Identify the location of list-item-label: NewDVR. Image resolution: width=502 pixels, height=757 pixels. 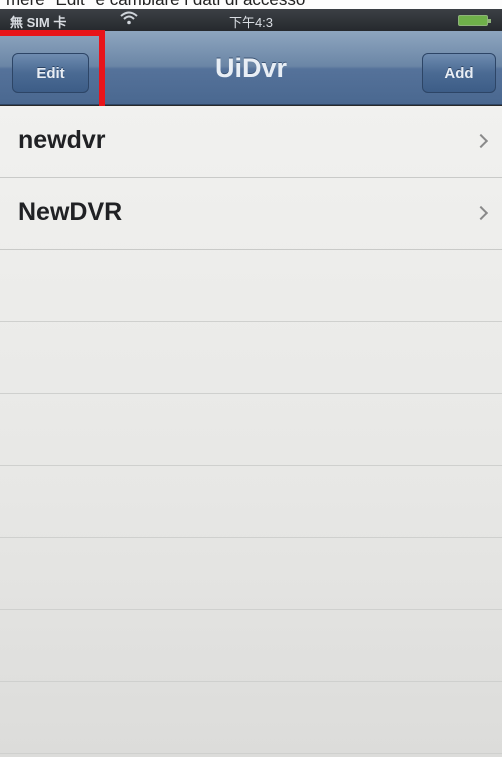
(70, 212).